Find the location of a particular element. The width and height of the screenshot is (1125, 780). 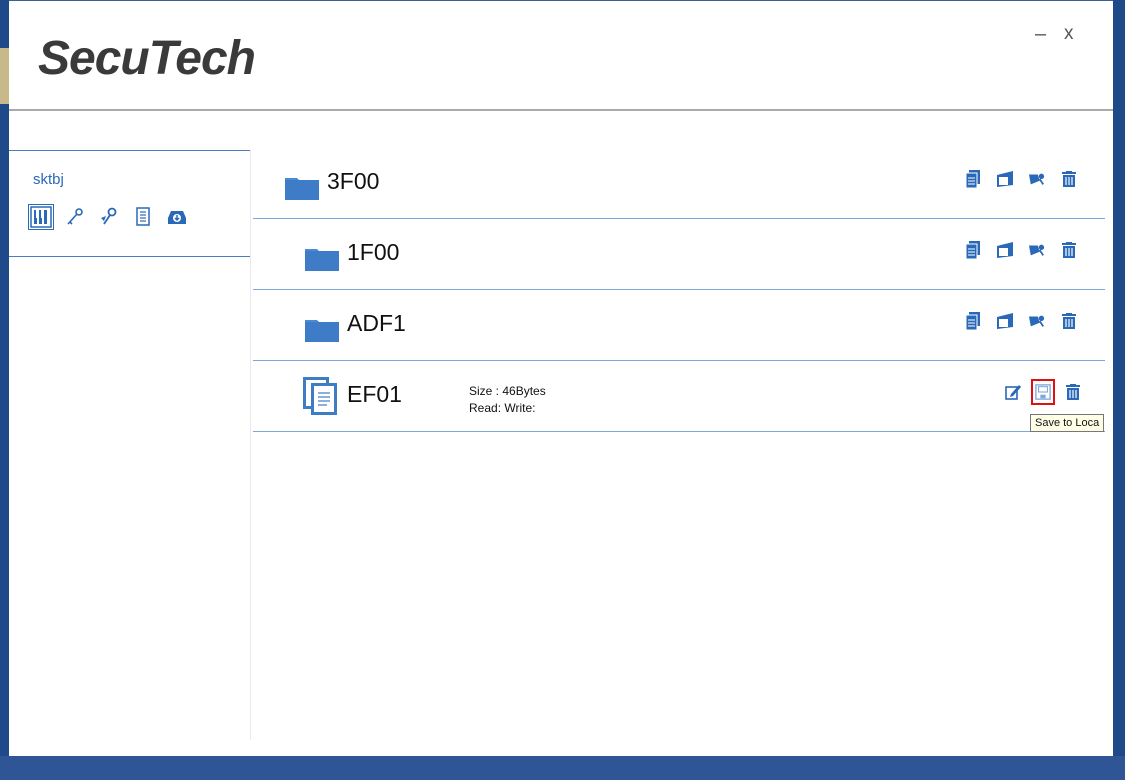

download-icon is located at coordinates (177, 217).